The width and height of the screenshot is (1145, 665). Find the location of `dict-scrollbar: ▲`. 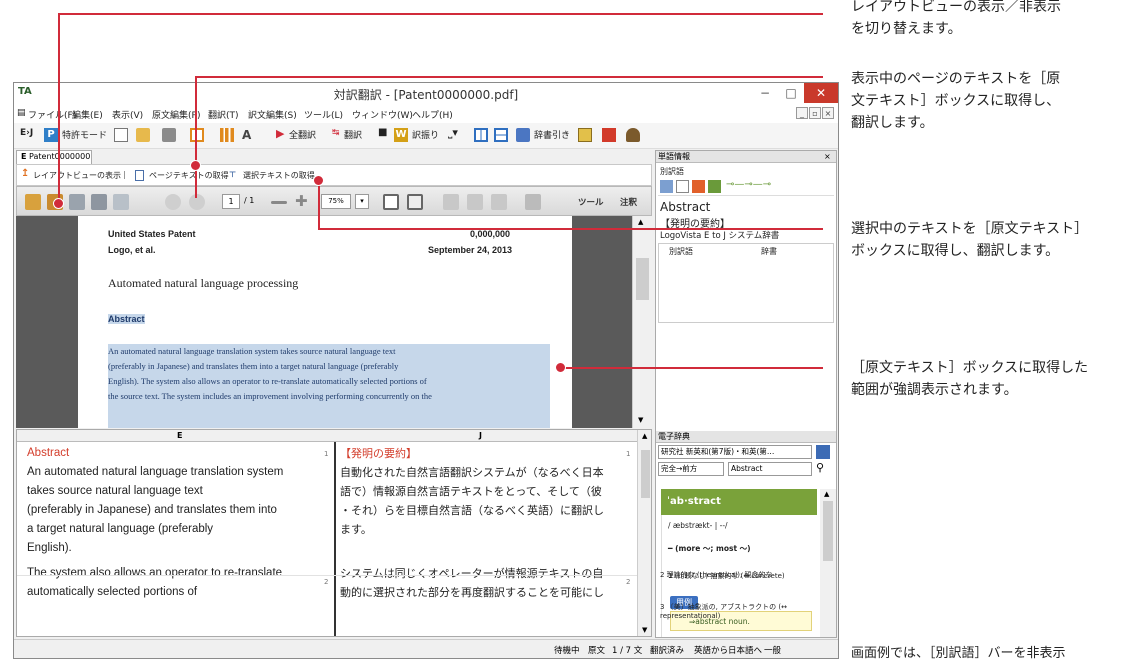

dict-scrollbar: ▲ is located at coordinates (828, 563).